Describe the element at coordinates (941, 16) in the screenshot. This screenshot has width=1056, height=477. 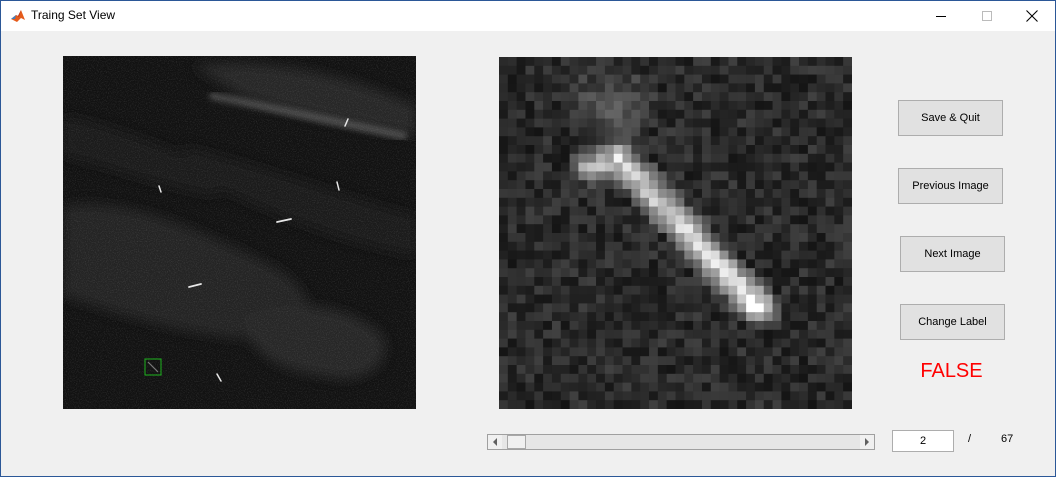
I see `minimize-button` at that location.